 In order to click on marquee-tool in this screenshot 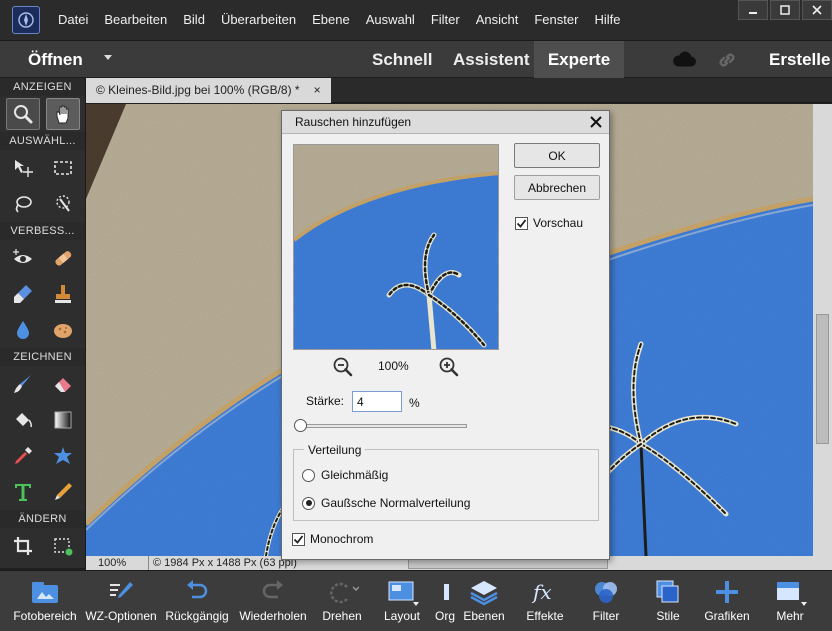, I will do `click(63, 168)`.